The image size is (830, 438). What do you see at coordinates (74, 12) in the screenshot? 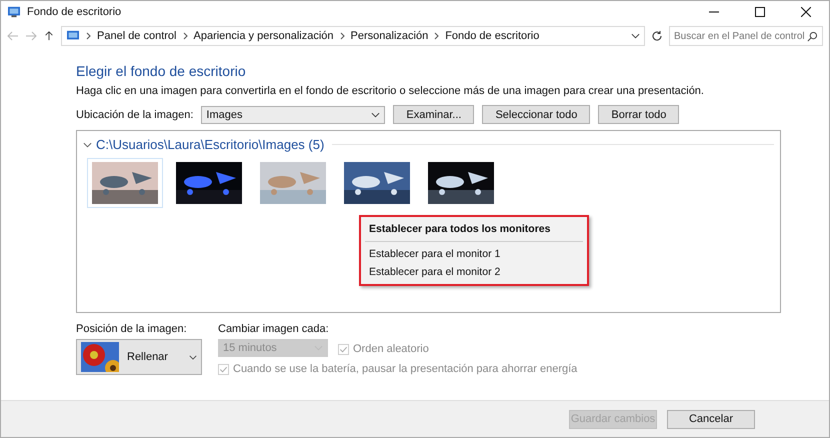
I see `window-title: Fondo de escritorio` at bounding box center [74, 12].